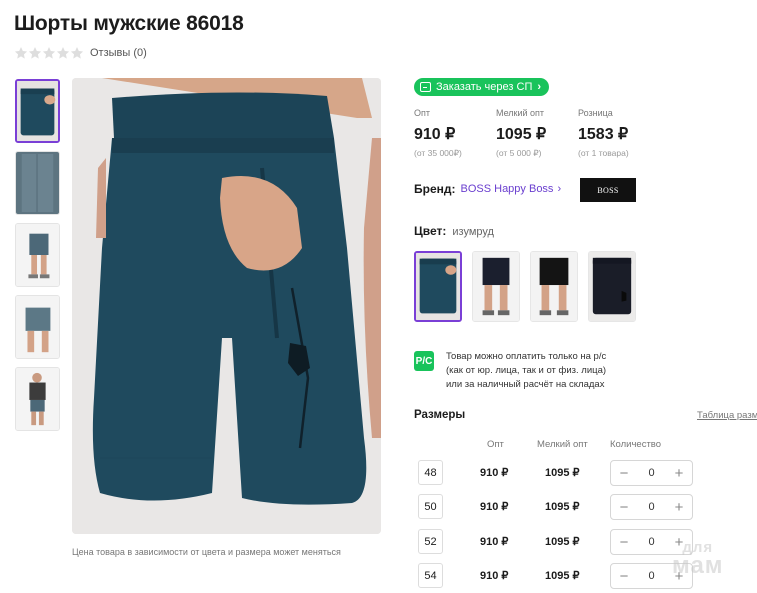 The width and height of the screenshot is (757, 593). I want to click on size-row: 54 910 ₽ 1095 ₽ − 0 +, so click(558, 577).